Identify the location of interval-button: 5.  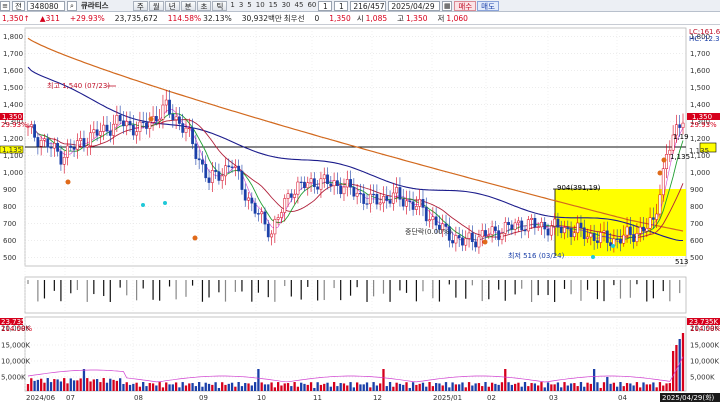
(249, 6).